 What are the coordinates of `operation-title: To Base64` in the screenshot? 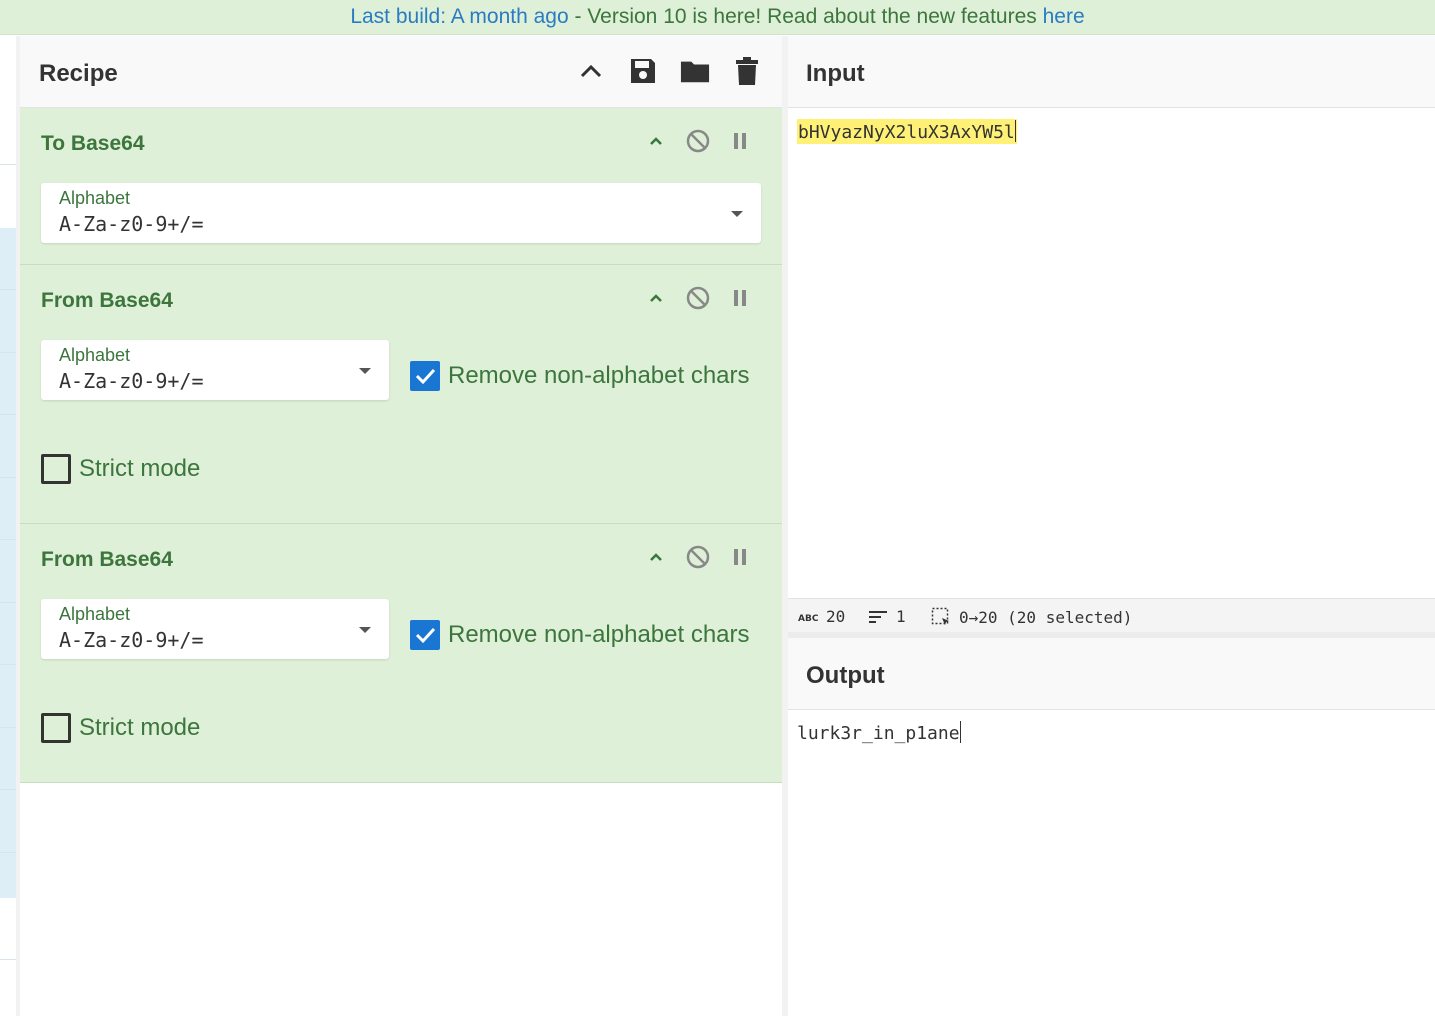 It's located at (93, 143).